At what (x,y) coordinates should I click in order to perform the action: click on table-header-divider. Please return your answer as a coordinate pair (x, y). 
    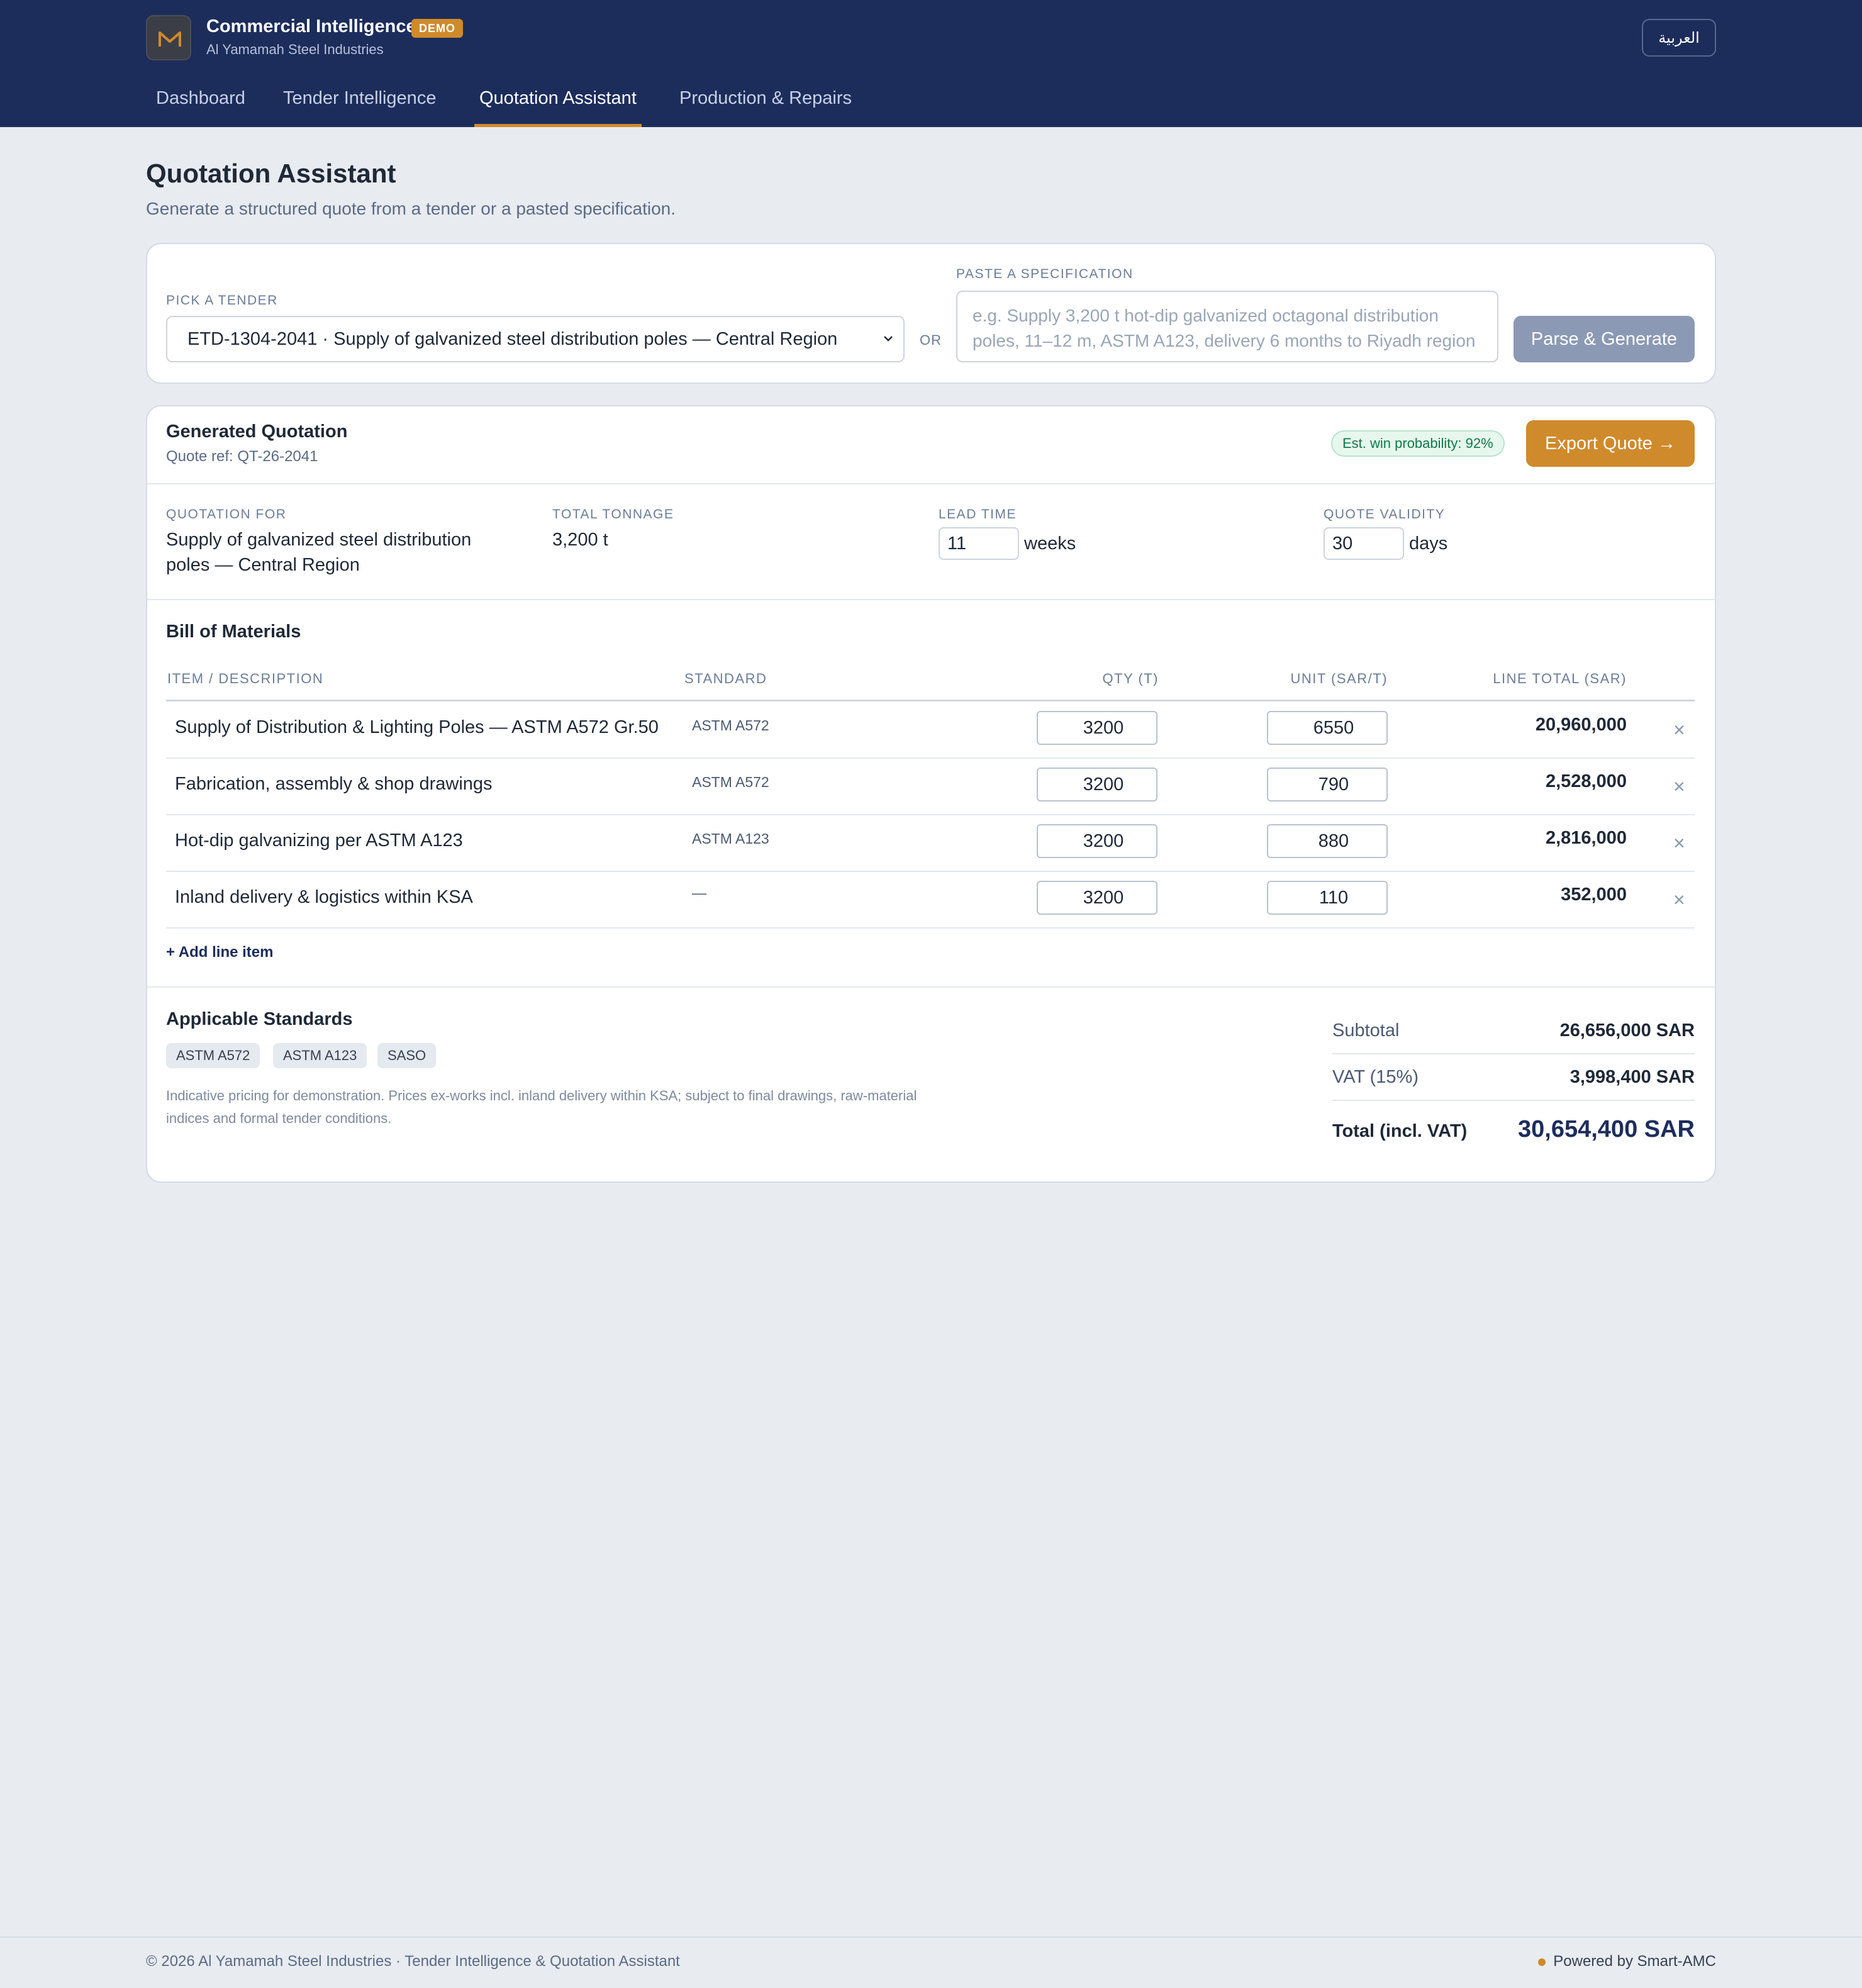
    Looking at the image, I should click on (930, 700).